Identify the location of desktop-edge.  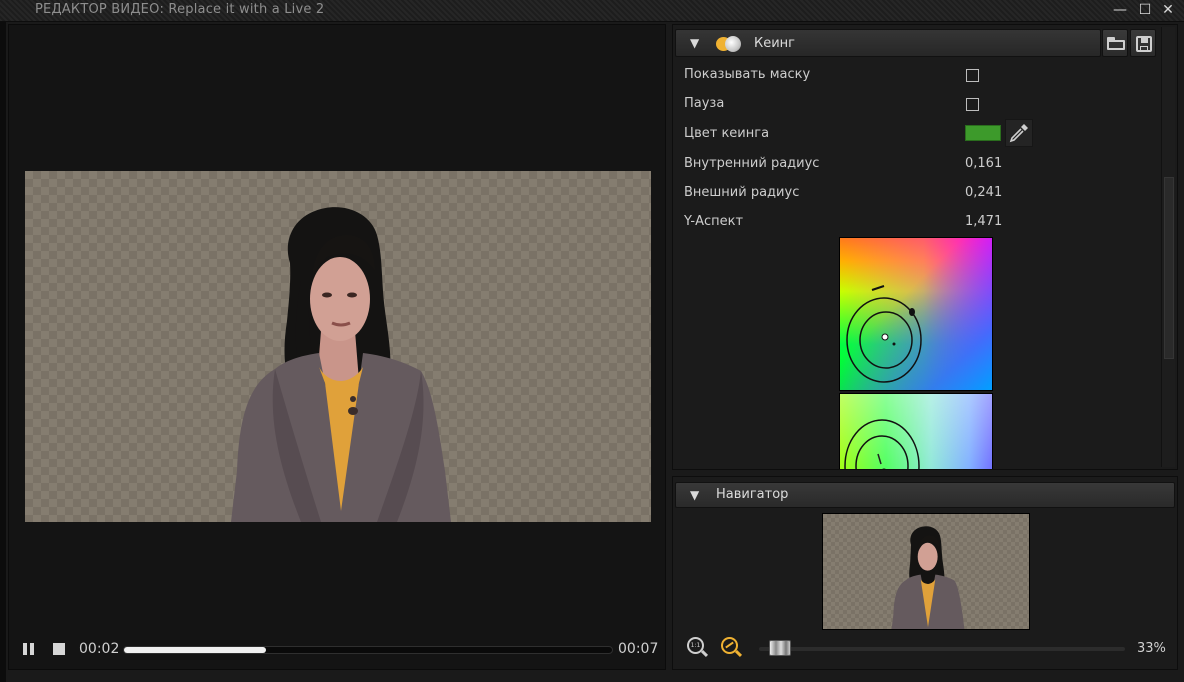
(3, 352).